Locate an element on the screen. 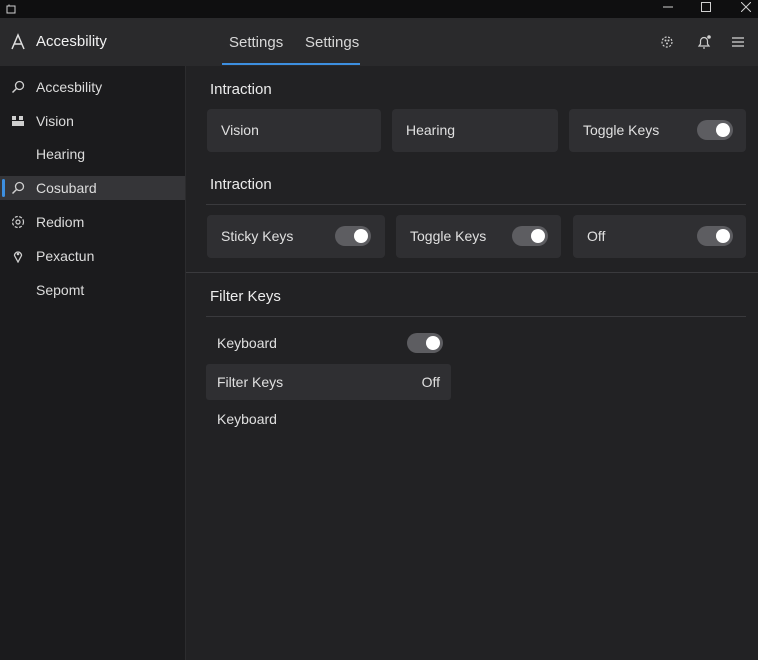 The height and width of the screenshot is (660, 758). section-title-interaction-1: Intraction is located at coordinates (241, 89).